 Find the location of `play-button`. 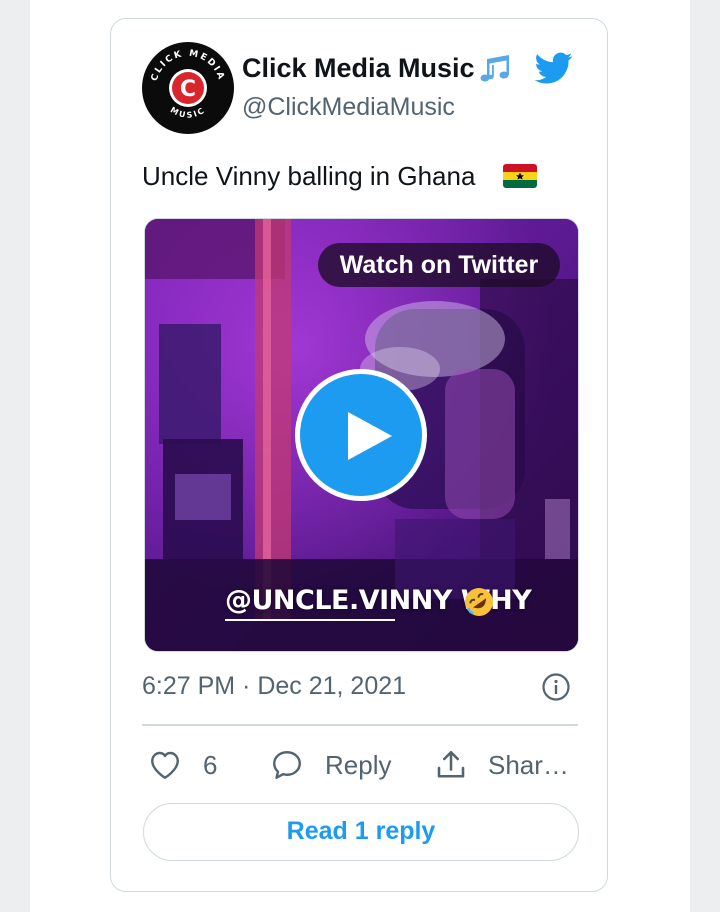

play-button is located at coordinates (361, 435).